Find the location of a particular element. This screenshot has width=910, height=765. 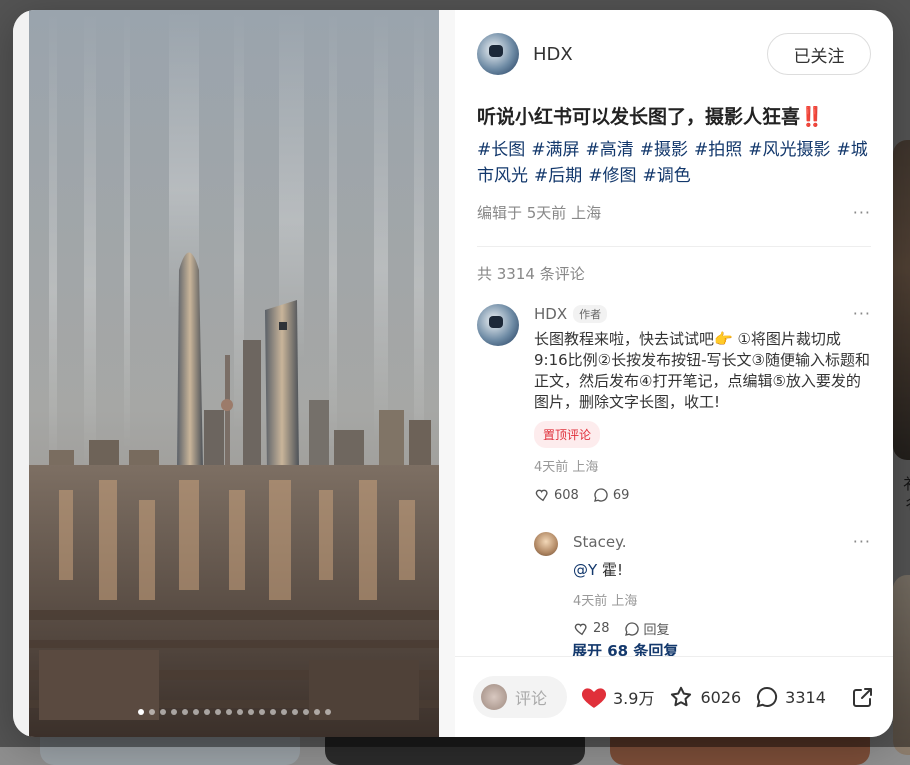

comment-avatar is located at coordinates (498, 325).